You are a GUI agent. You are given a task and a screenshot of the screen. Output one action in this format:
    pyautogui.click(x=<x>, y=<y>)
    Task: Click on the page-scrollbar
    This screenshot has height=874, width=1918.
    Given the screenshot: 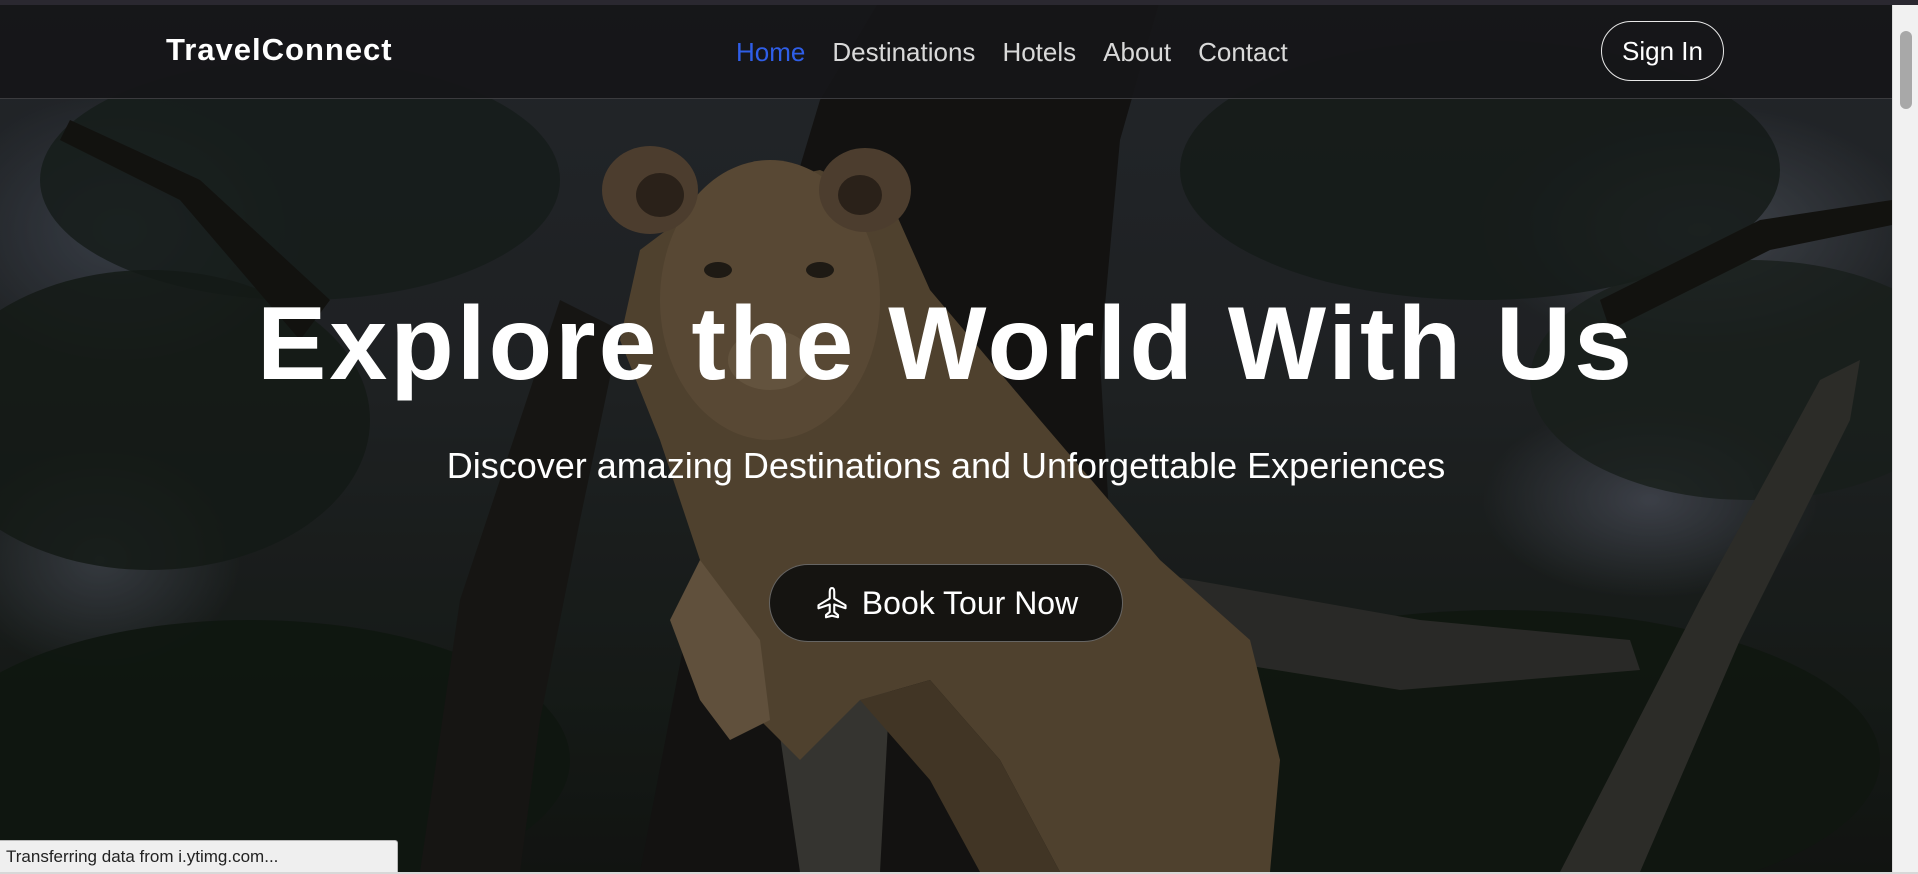 What is the action you would take?
    pyautogui.click(x=1905, y=438)
    